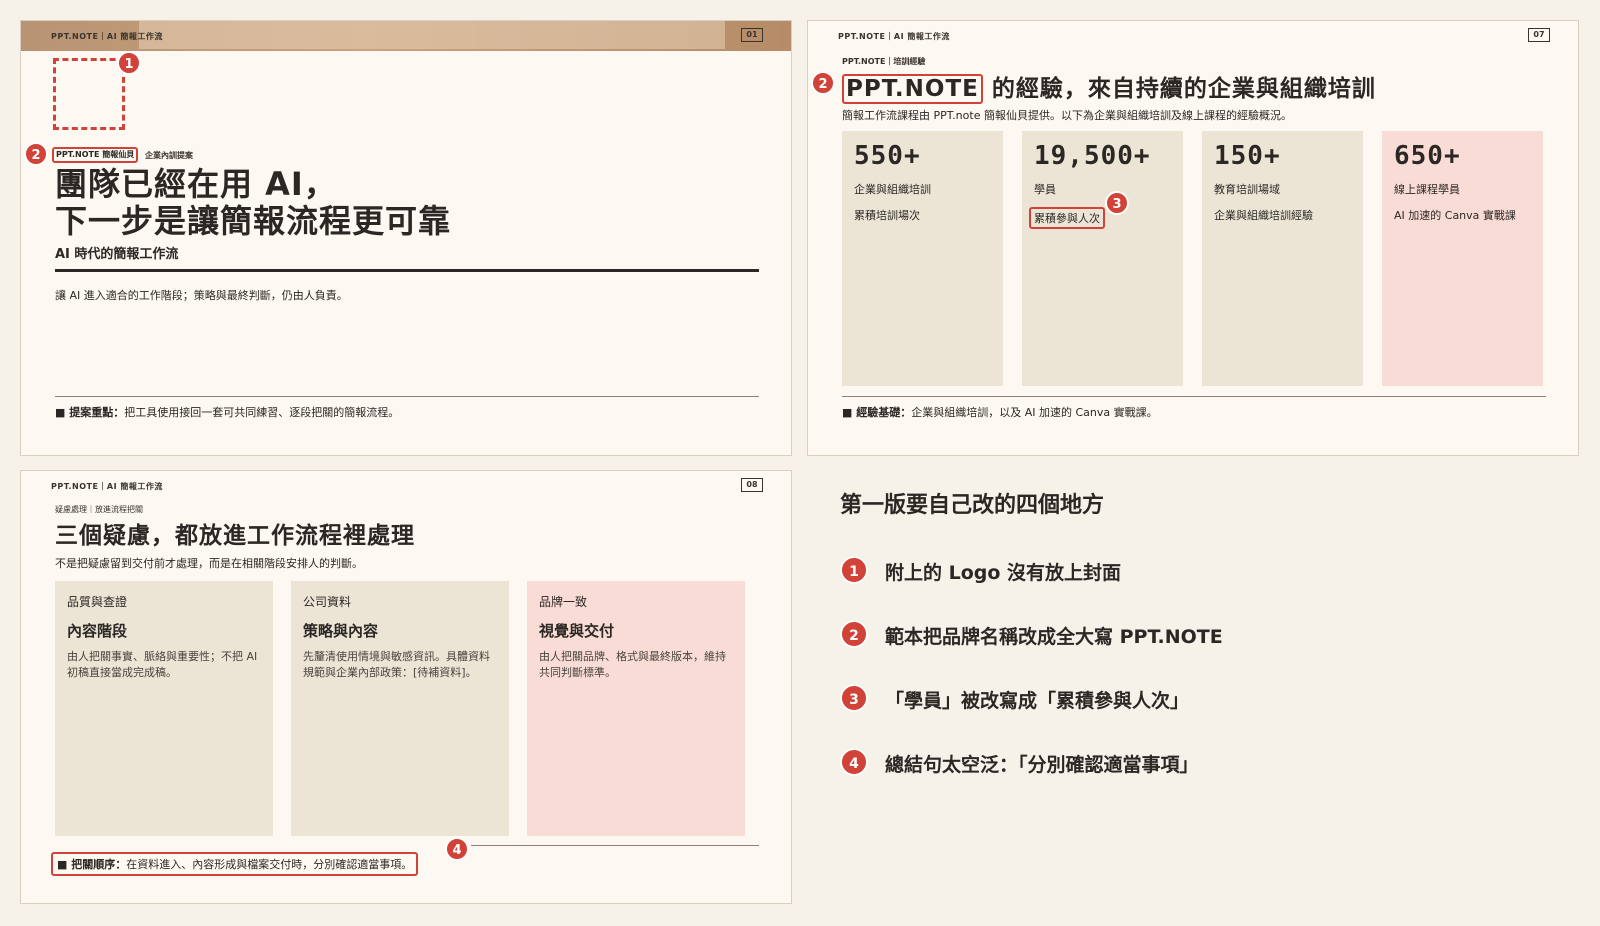 The width and height of the screenshot is (1600, 926). Describe the element at coordinates (1179, 89) in the screenshot. I see `slide-title-rest: 的經驗，來自持續的企業與組織培訓` at that location.